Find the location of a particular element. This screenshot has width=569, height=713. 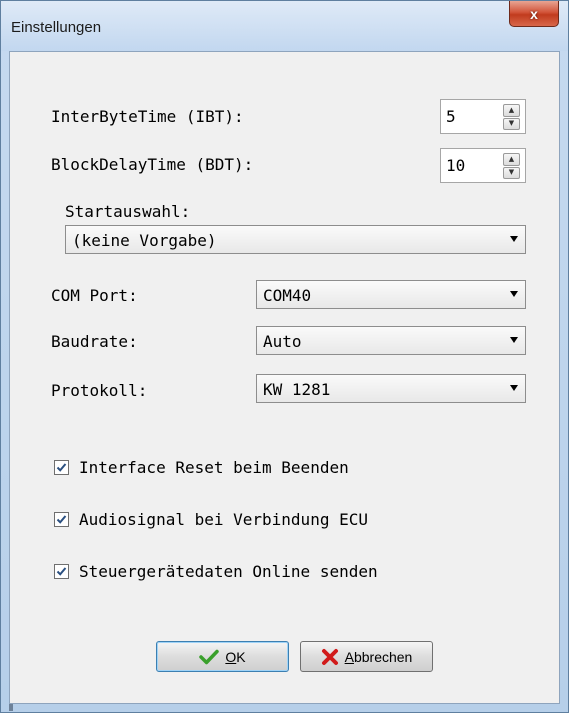

bdt-value: 10 is located at coordinates (455, 165).